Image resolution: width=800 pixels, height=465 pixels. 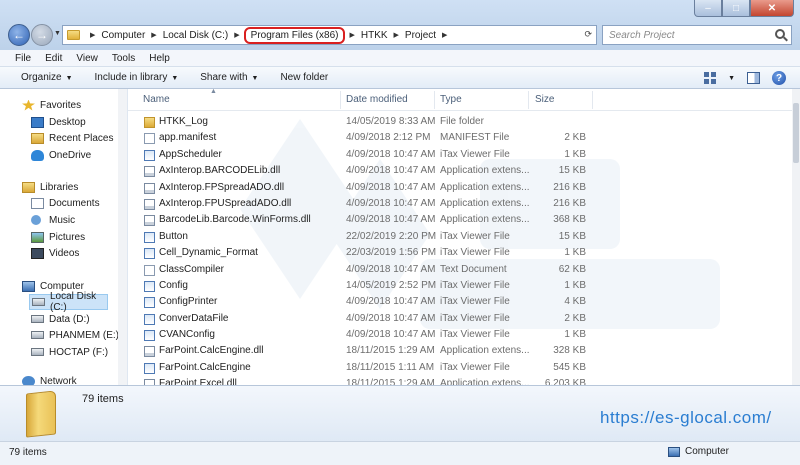 I want to click on menu-view: View, so click(x=87, y=58).